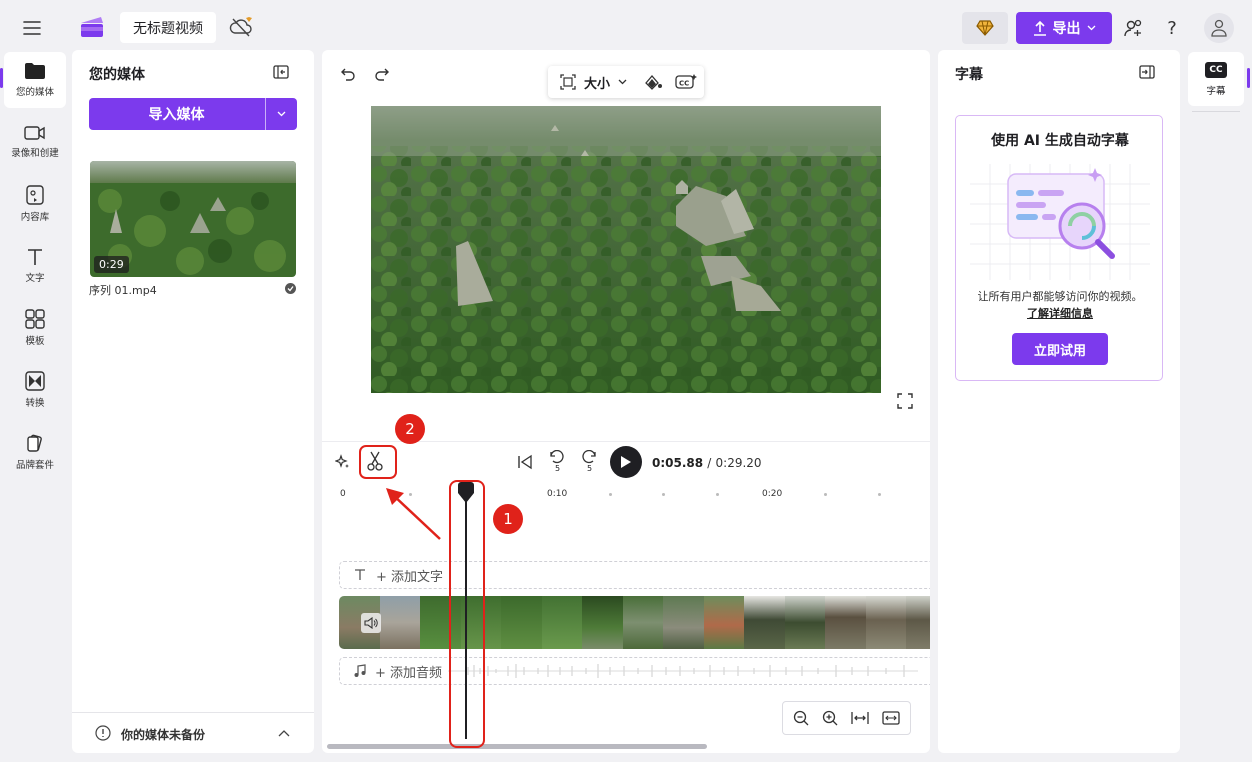  I want to click on magic-sparkle-icon, so click(343, 462).